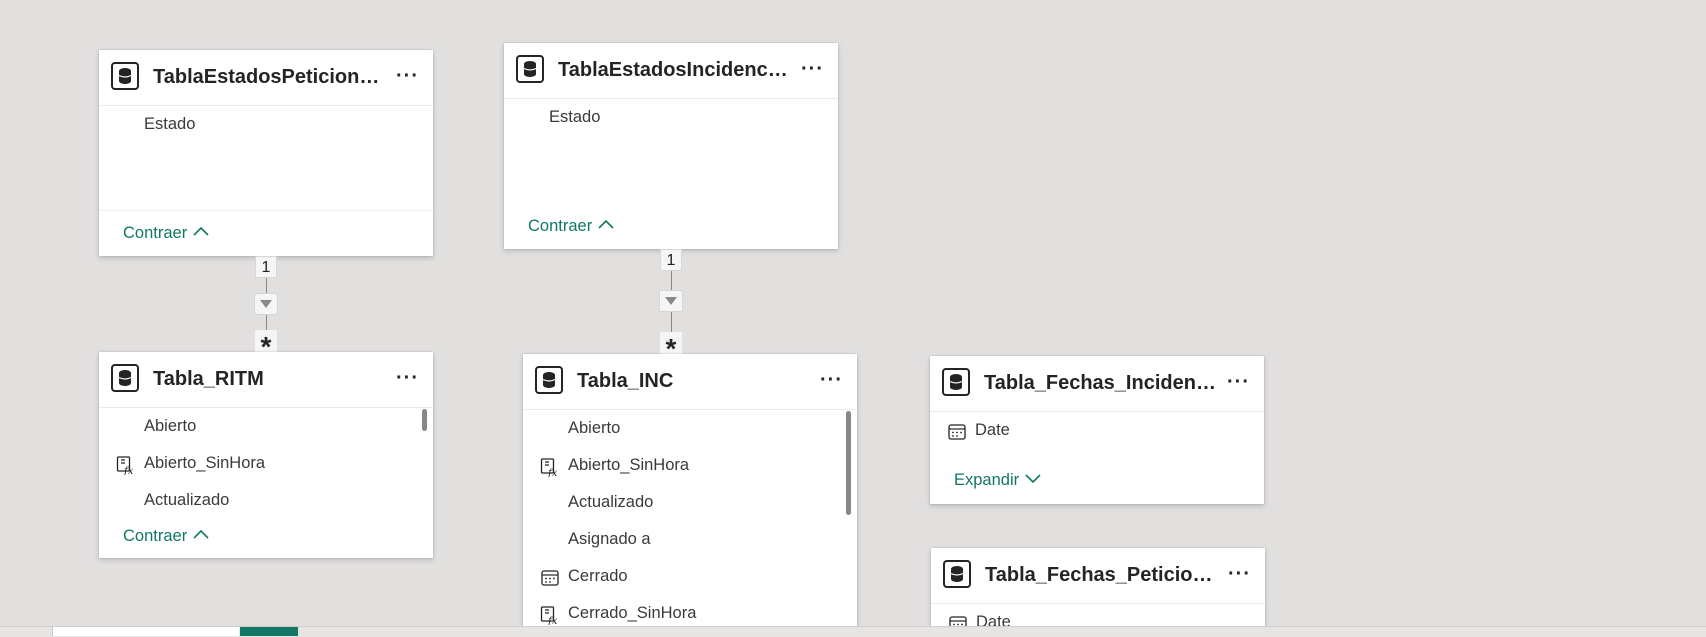 The width and height of the screenshot is (1706, 637). I want to click on page-tab, so click(145, 631).